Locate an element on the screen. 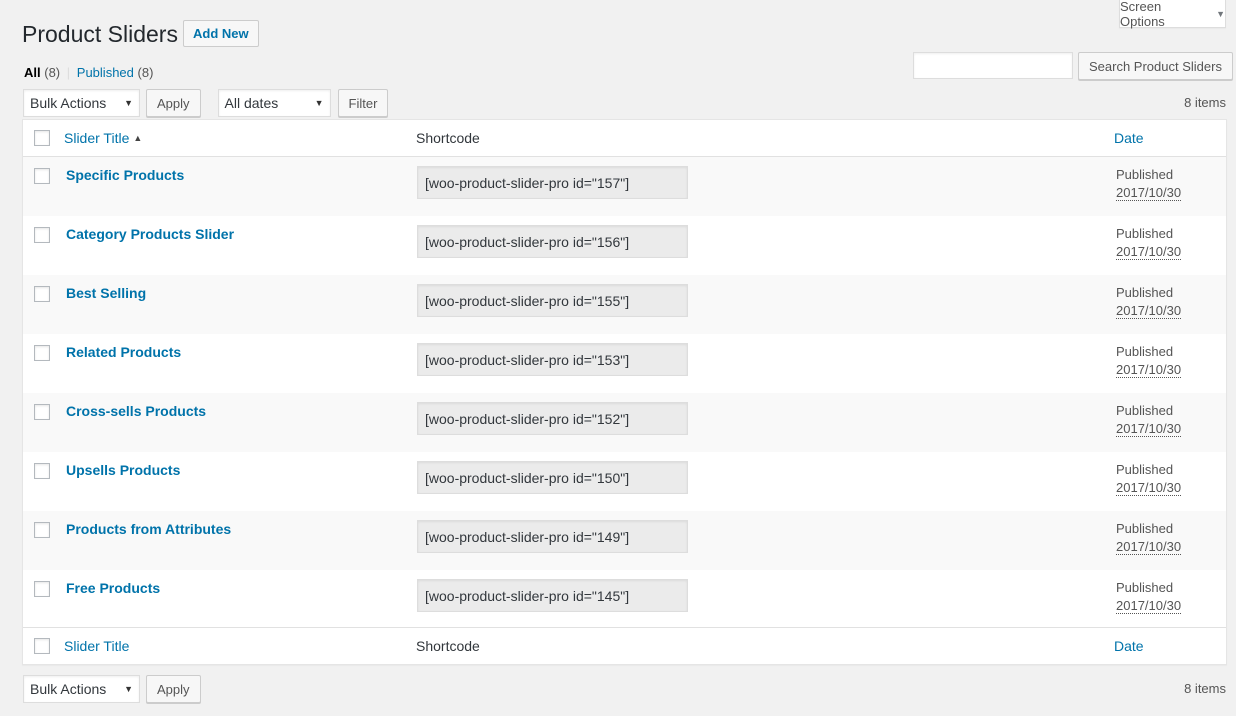 The height and width of the screenshot is (716, 1236). search-box: Search Product Sliders is located at coordinates (1073, 66).